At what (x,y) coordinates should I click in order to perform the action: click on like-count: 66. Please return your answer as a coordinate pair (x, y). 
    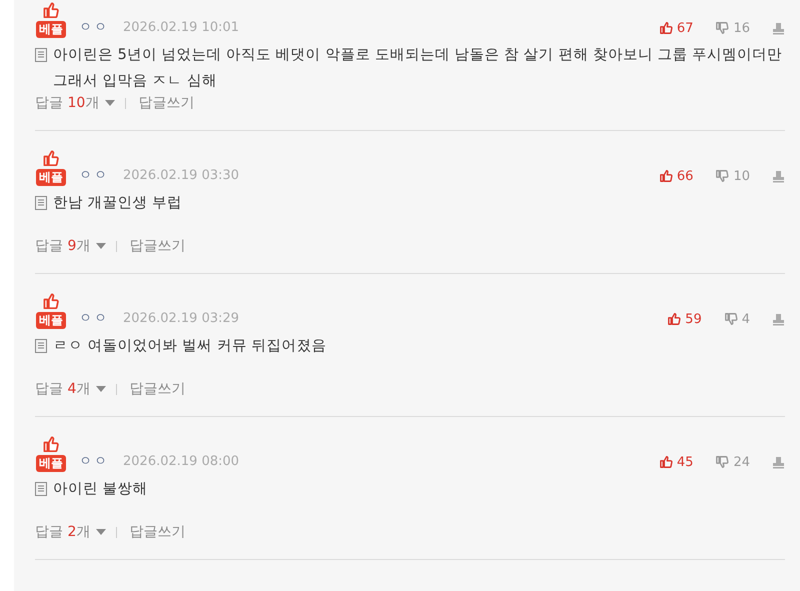
    Looking at the image, I should click on (685, 176).